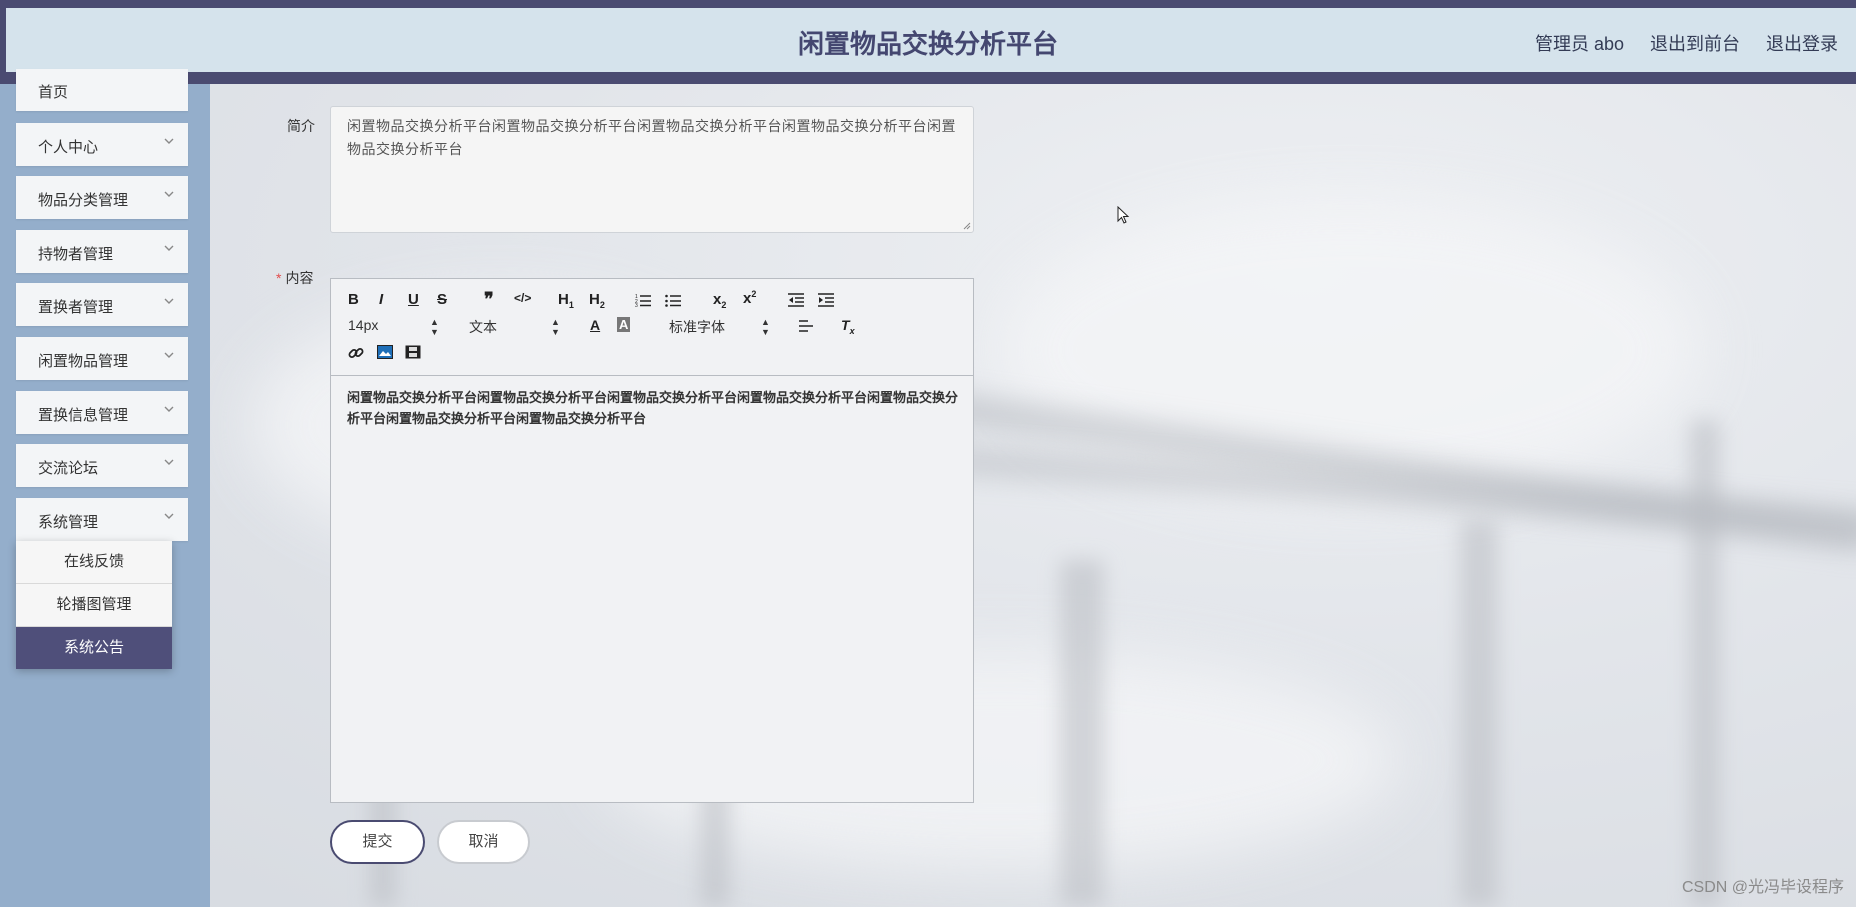 The height and width of the screenshot is (907, 1856). I want to click on system-management-submenu: 在线反馈 轮播图管理 系统公告, so click(94, 605).